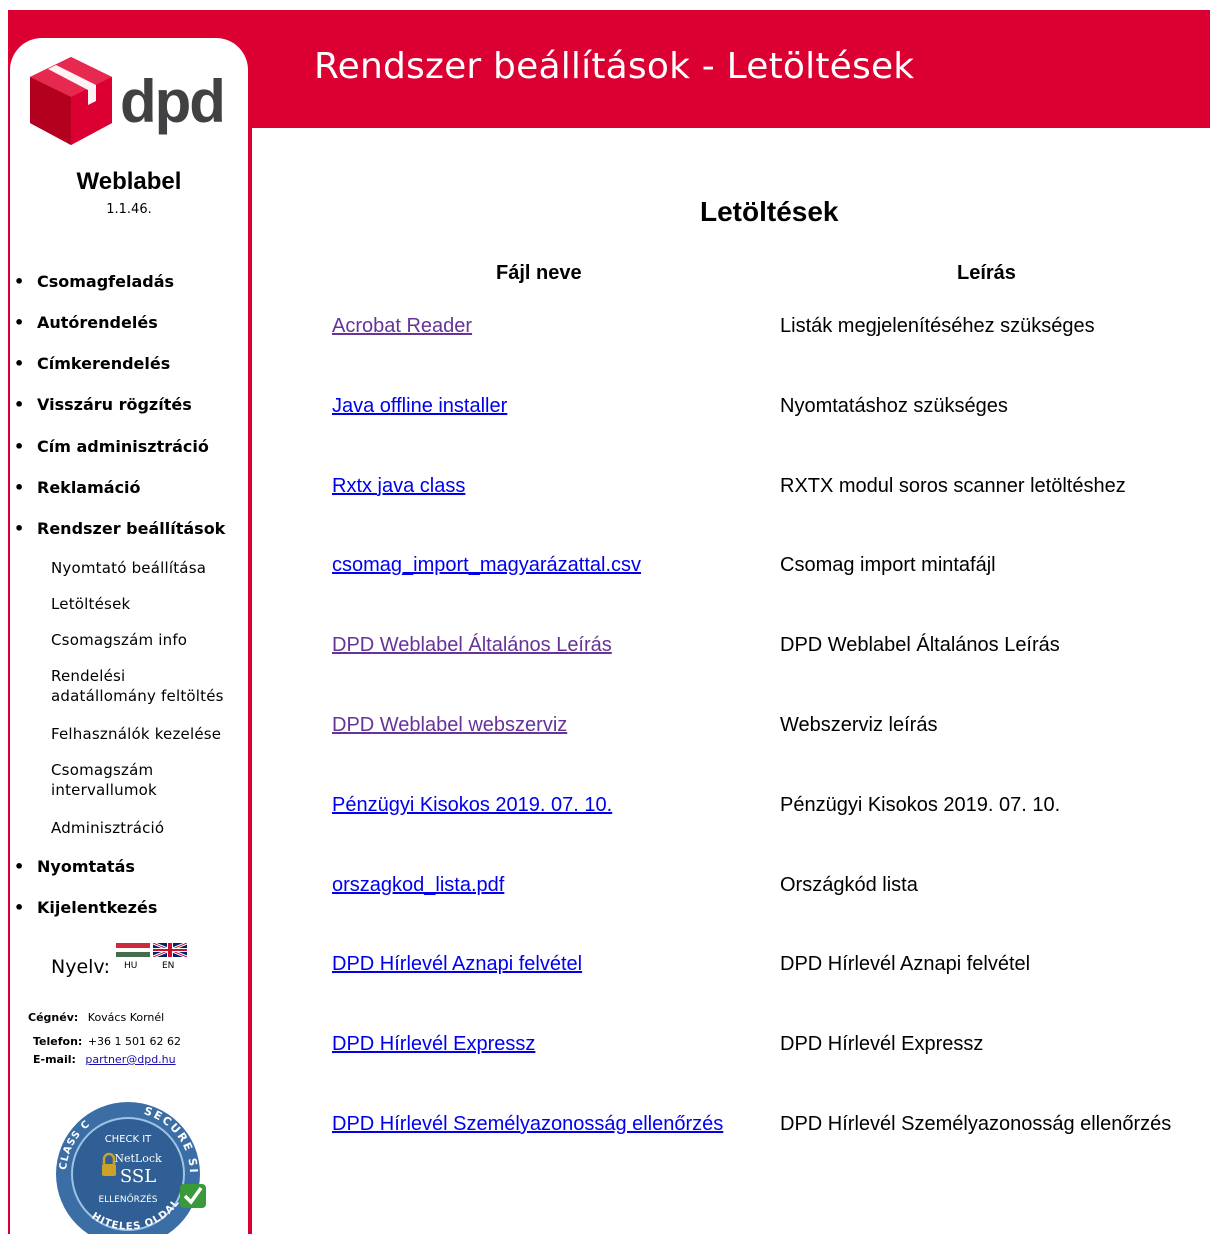 Image resolution: width=1210 pixels, height=1234 pixels. Describe the element at coordinates (126, 1017) in the screenshot. I see `company-name-value: Kovács Kornél` at that location.